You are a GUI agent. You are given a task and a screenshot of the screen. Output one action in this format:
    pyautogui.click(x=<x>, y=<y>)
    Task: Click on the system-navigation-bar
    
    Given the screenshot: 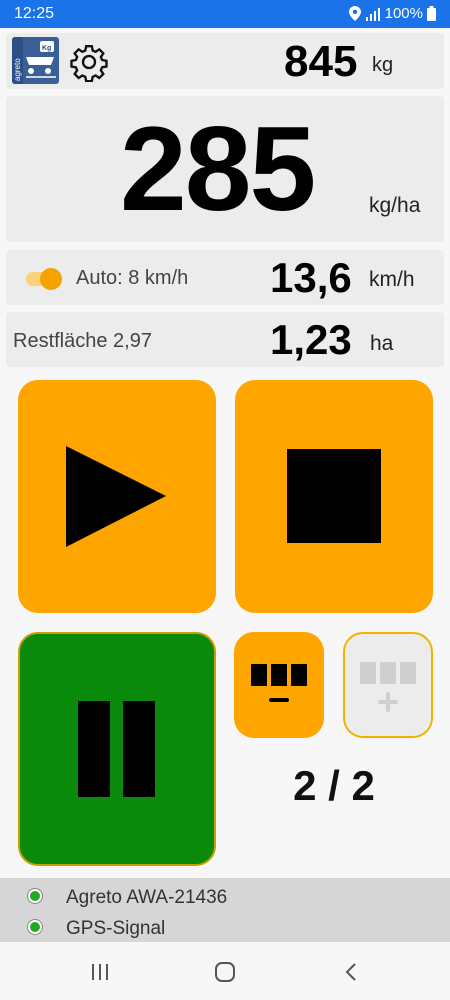 What is the action you would take?
    pyautogui.click(x=225, y=971)
    